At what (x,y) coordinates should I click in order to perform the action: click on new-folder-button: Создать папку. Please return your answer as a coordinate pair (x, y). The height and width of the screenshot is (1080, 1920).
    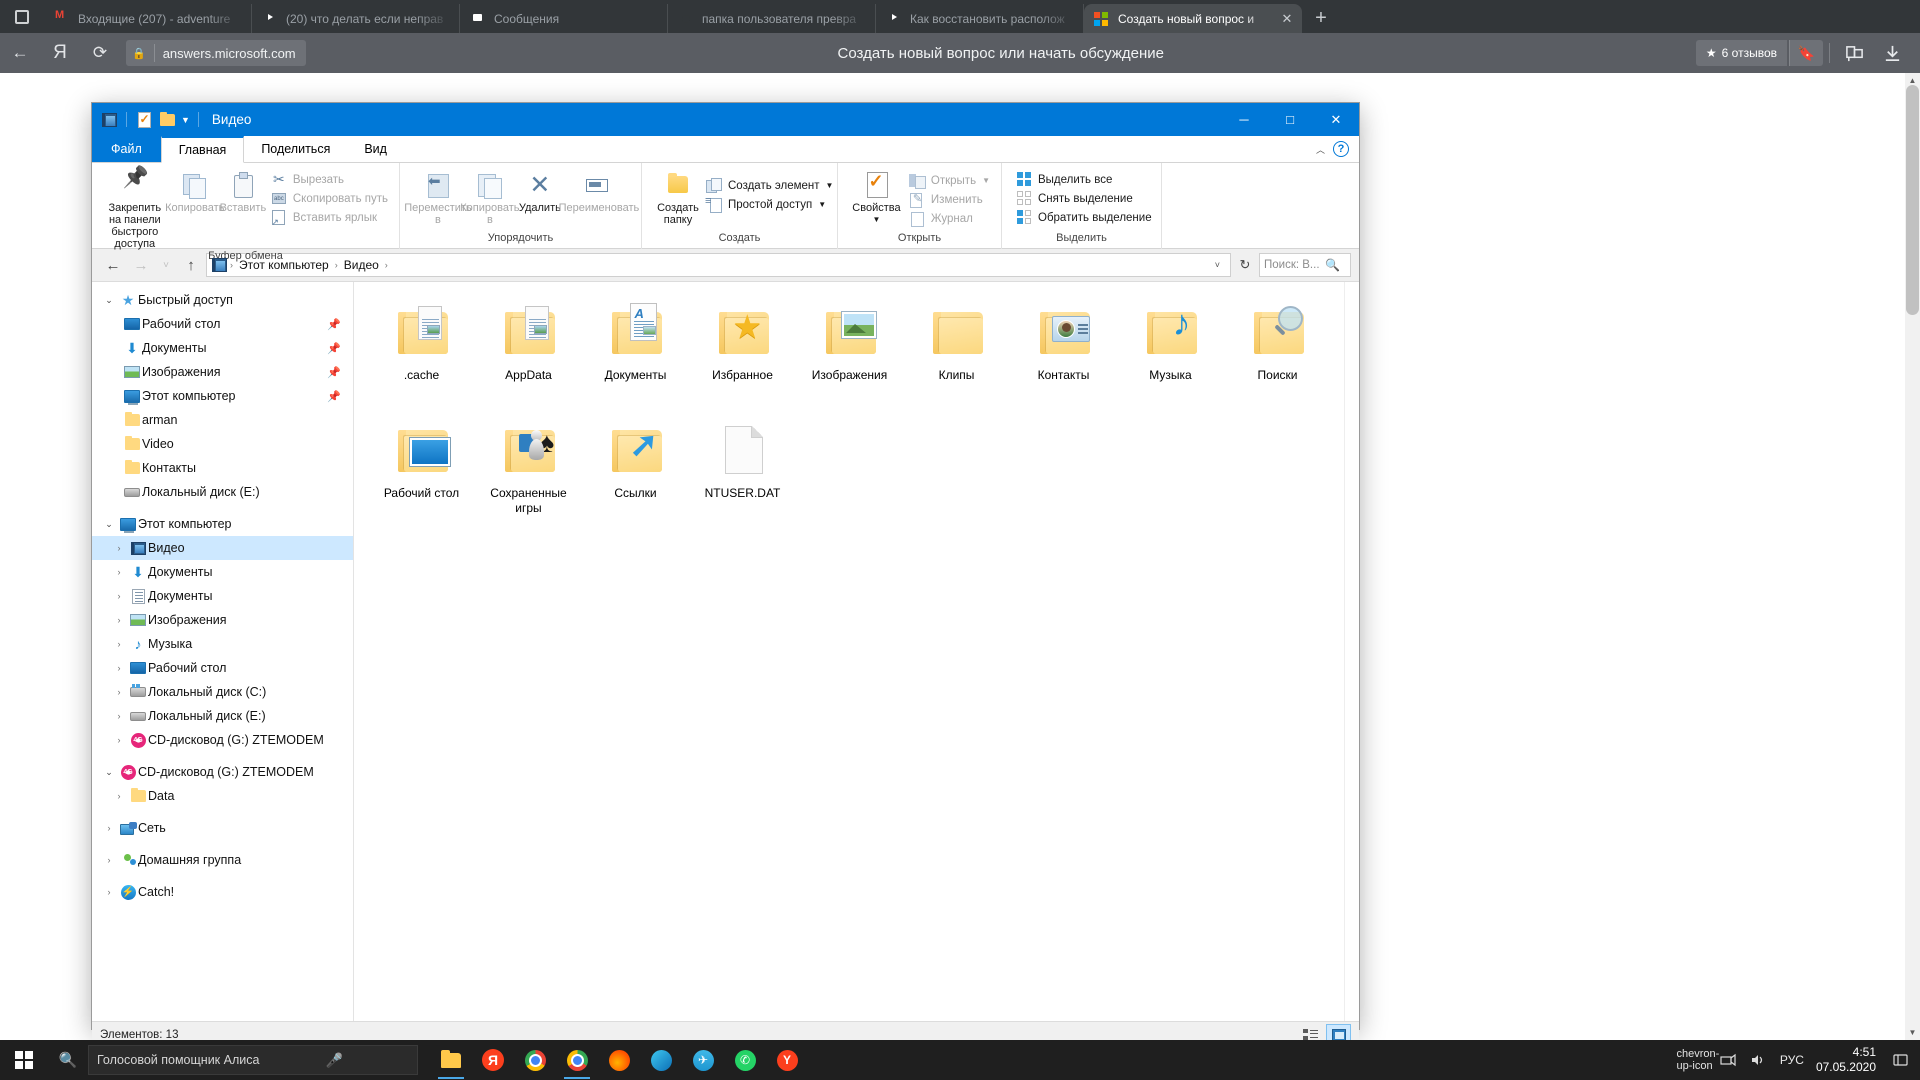
    Looking at the image, I should click on (678, 197).